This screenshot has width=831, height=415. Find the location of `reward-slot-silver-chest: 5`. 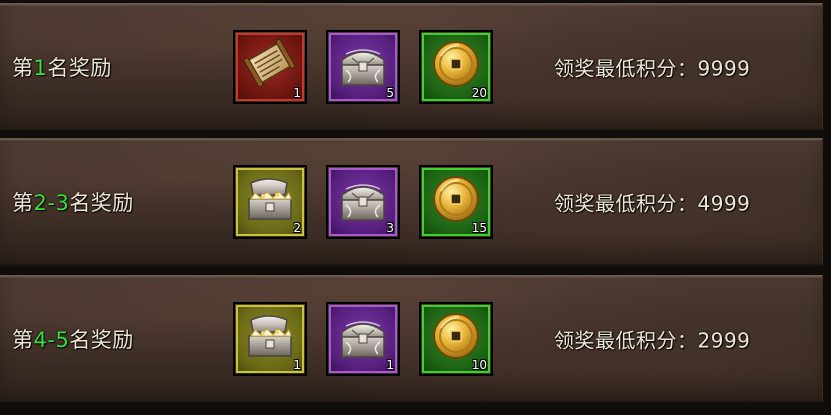

reward-slot-silver-chest: 5 is located at coordinates (363, 67).